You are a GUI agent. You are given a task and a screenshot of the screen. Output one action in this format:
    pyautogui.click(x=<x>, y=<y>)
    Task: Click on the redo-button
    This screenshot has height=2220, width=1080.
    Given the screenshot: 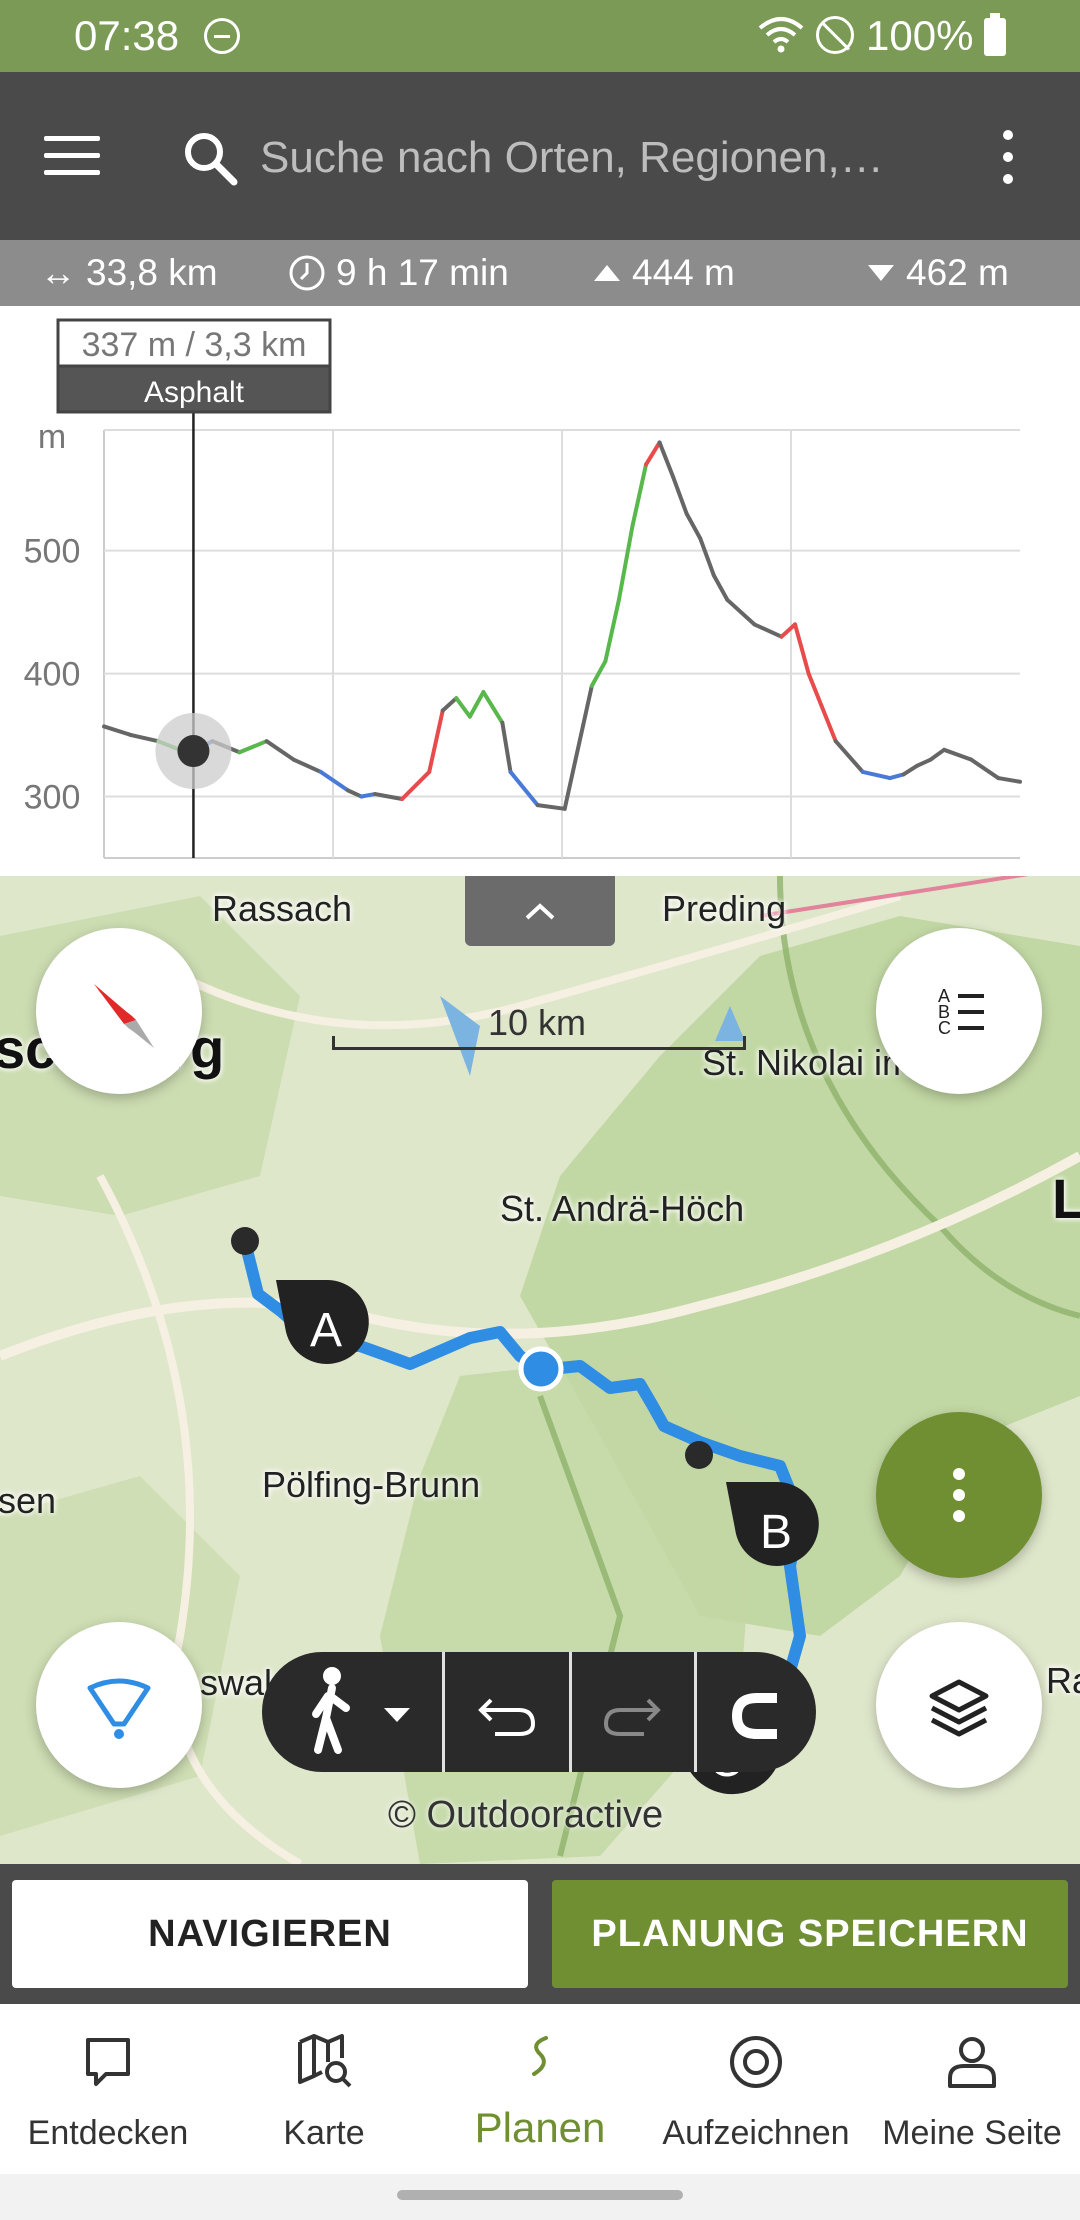 What is the action you would take?
    pyautogui.click(x=633, y=1712)
    